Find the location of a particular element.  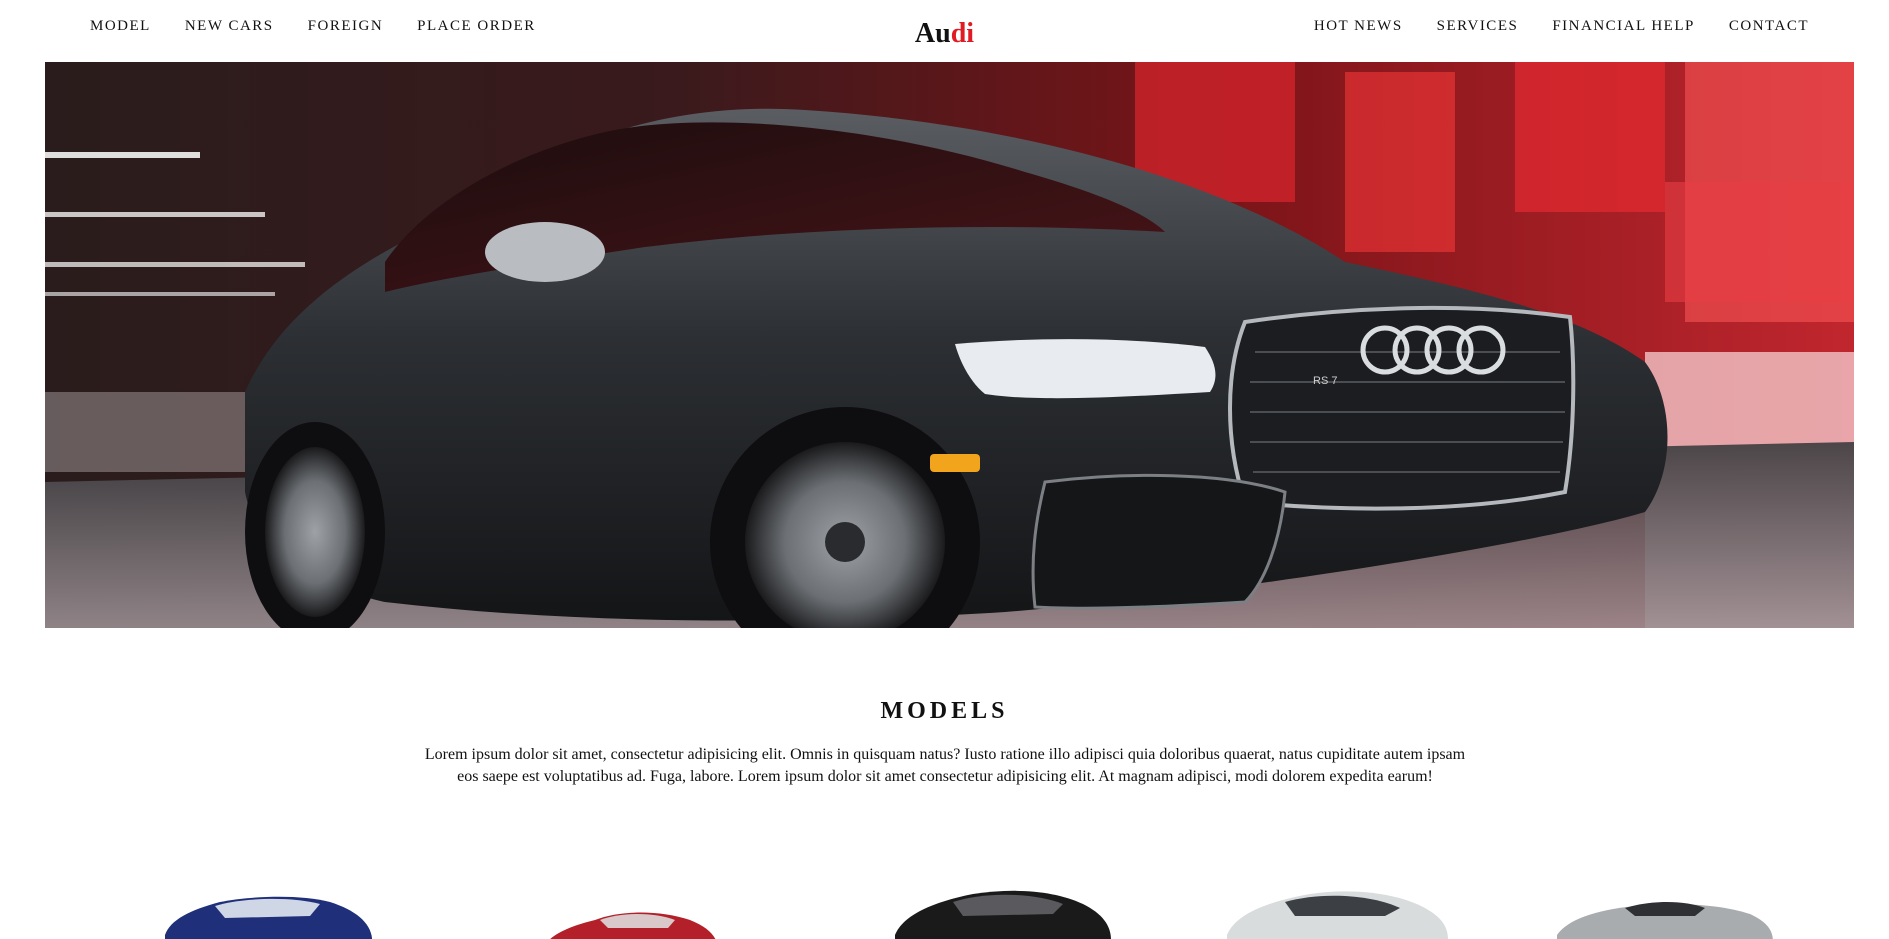

red-sedan-image is located at coordinates (633, 925).